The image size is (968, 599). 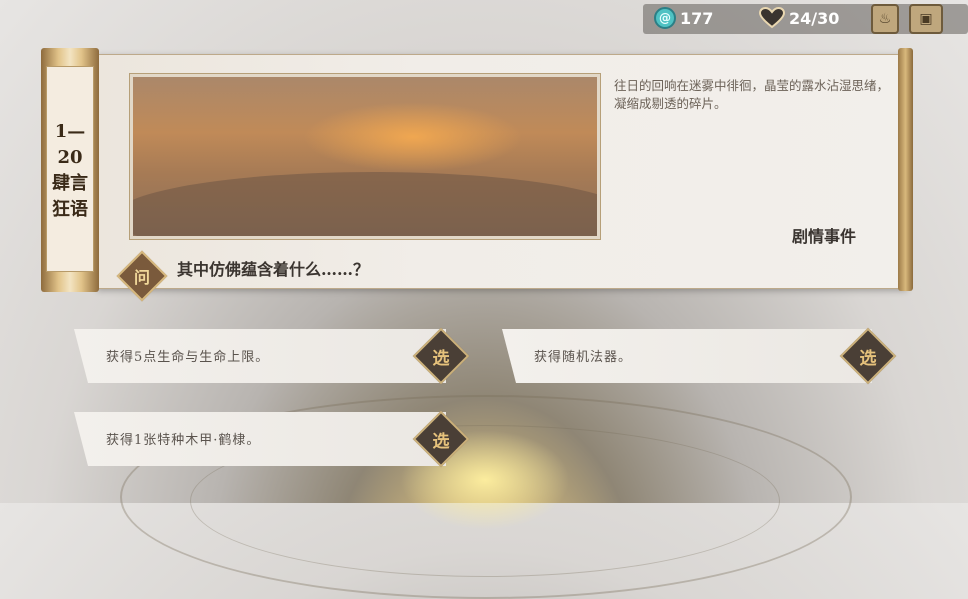 What do you see at coordinates (699, 356) in the screenshot?
I see `option-2: 获得随机法器。 选` at bounding box center [699, 356].